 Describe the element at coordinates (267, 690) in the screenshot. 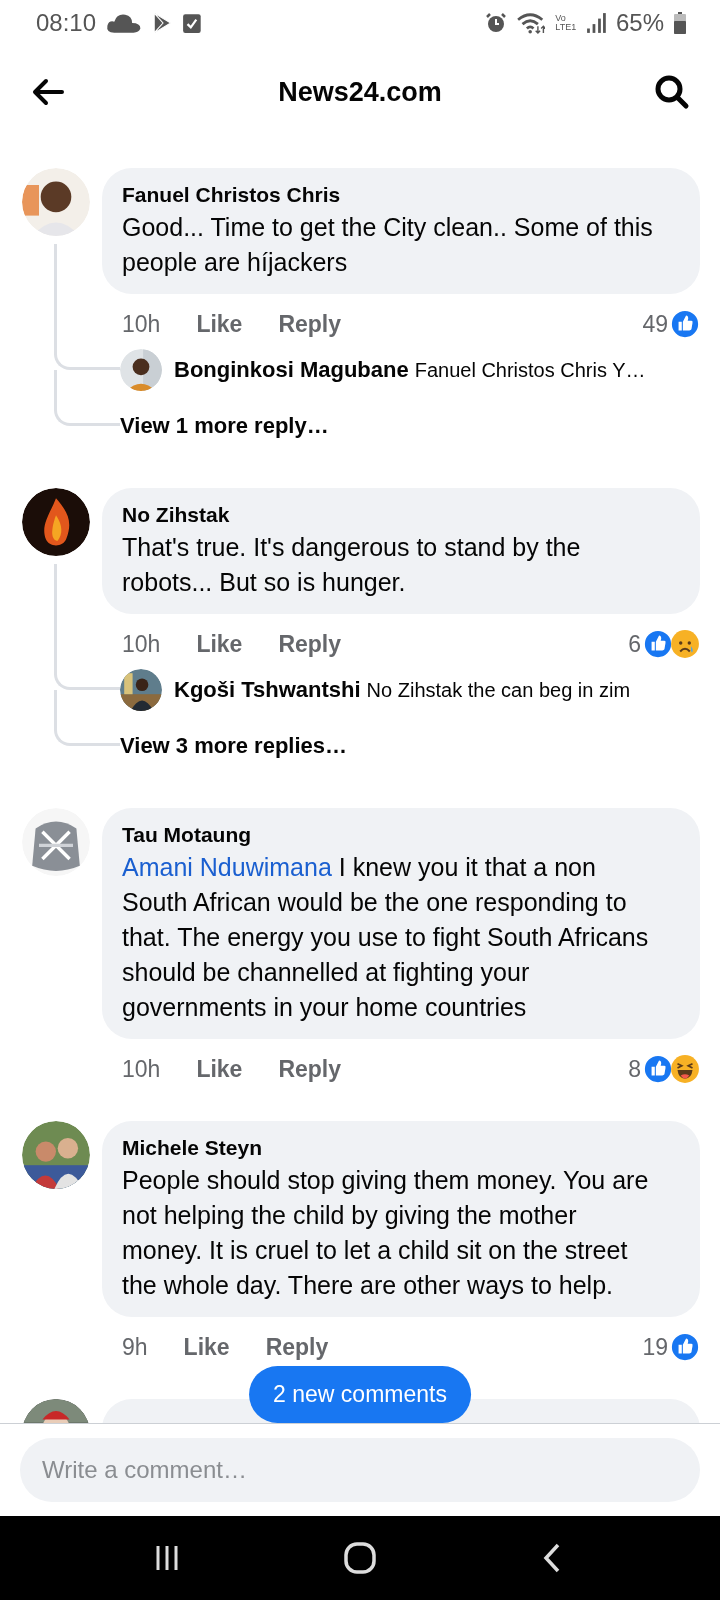

I see `reply-author: Kgoši Tshwantshi` at that location.